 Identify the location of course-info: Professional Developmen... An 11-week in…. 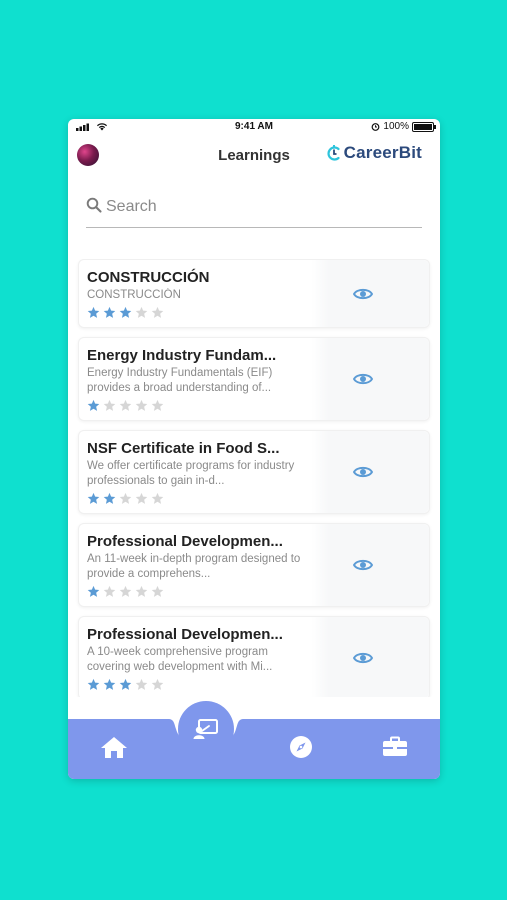
(198, 565).